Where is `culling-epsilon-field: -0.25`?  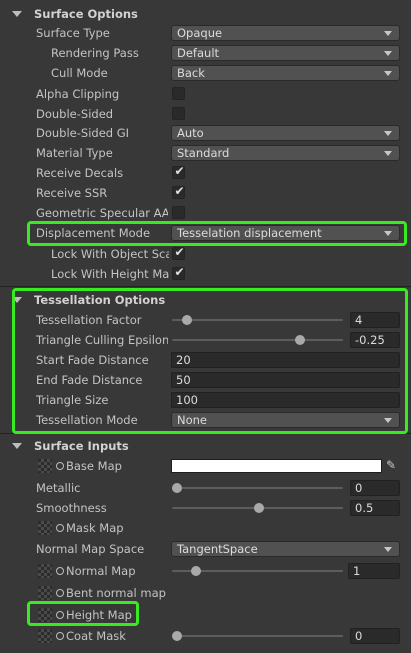 culling-epsilon-field: -0.25 is located at coordinates (375, 340).